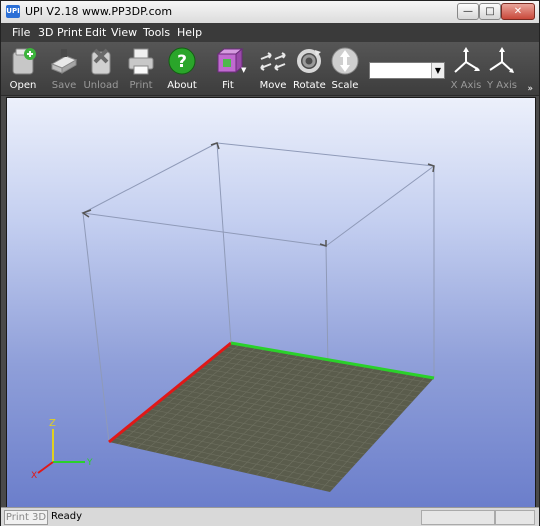 Image resolution: width=540 pixels, height=526 pixels. I want to click on menu-3d-print: 3D Print, so click(60, 32).